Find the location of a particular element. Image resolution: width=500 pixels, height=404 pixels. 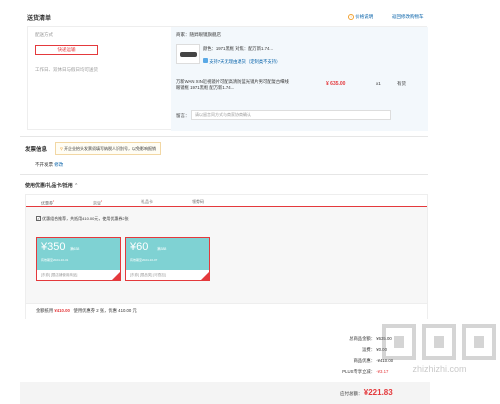

discount-title: 使用优惠/礼品卡/抵用 ⌃ is located at coordinates (51, 185).